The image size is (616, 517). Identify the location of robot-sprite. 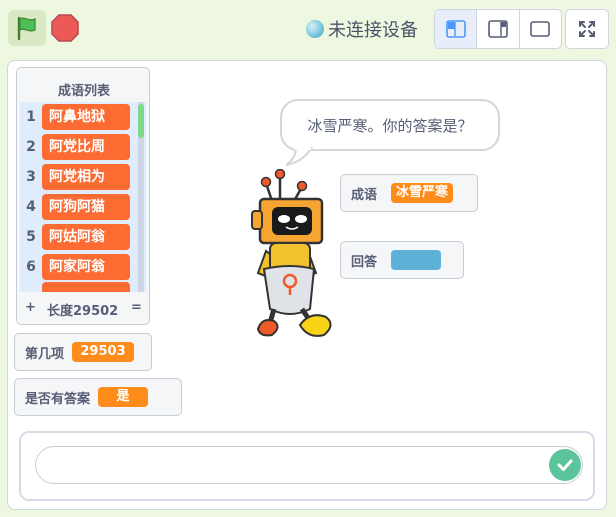
(294, 254).